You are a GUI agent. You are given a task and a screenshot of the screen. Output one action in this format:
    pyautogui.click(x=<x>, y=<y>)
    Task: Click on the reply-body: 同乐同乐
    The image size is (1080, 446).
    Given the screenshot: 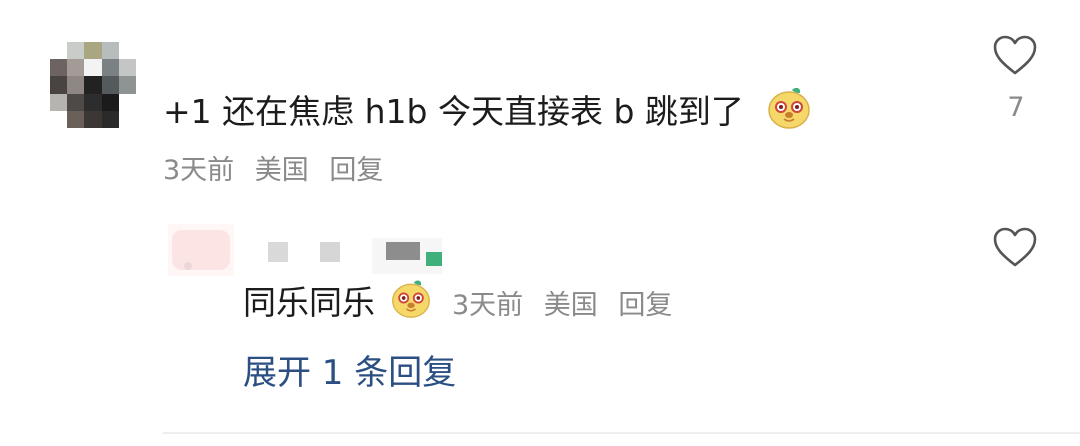 What is the action you would take?
    pyautogui.click(x=309, y=302)
    